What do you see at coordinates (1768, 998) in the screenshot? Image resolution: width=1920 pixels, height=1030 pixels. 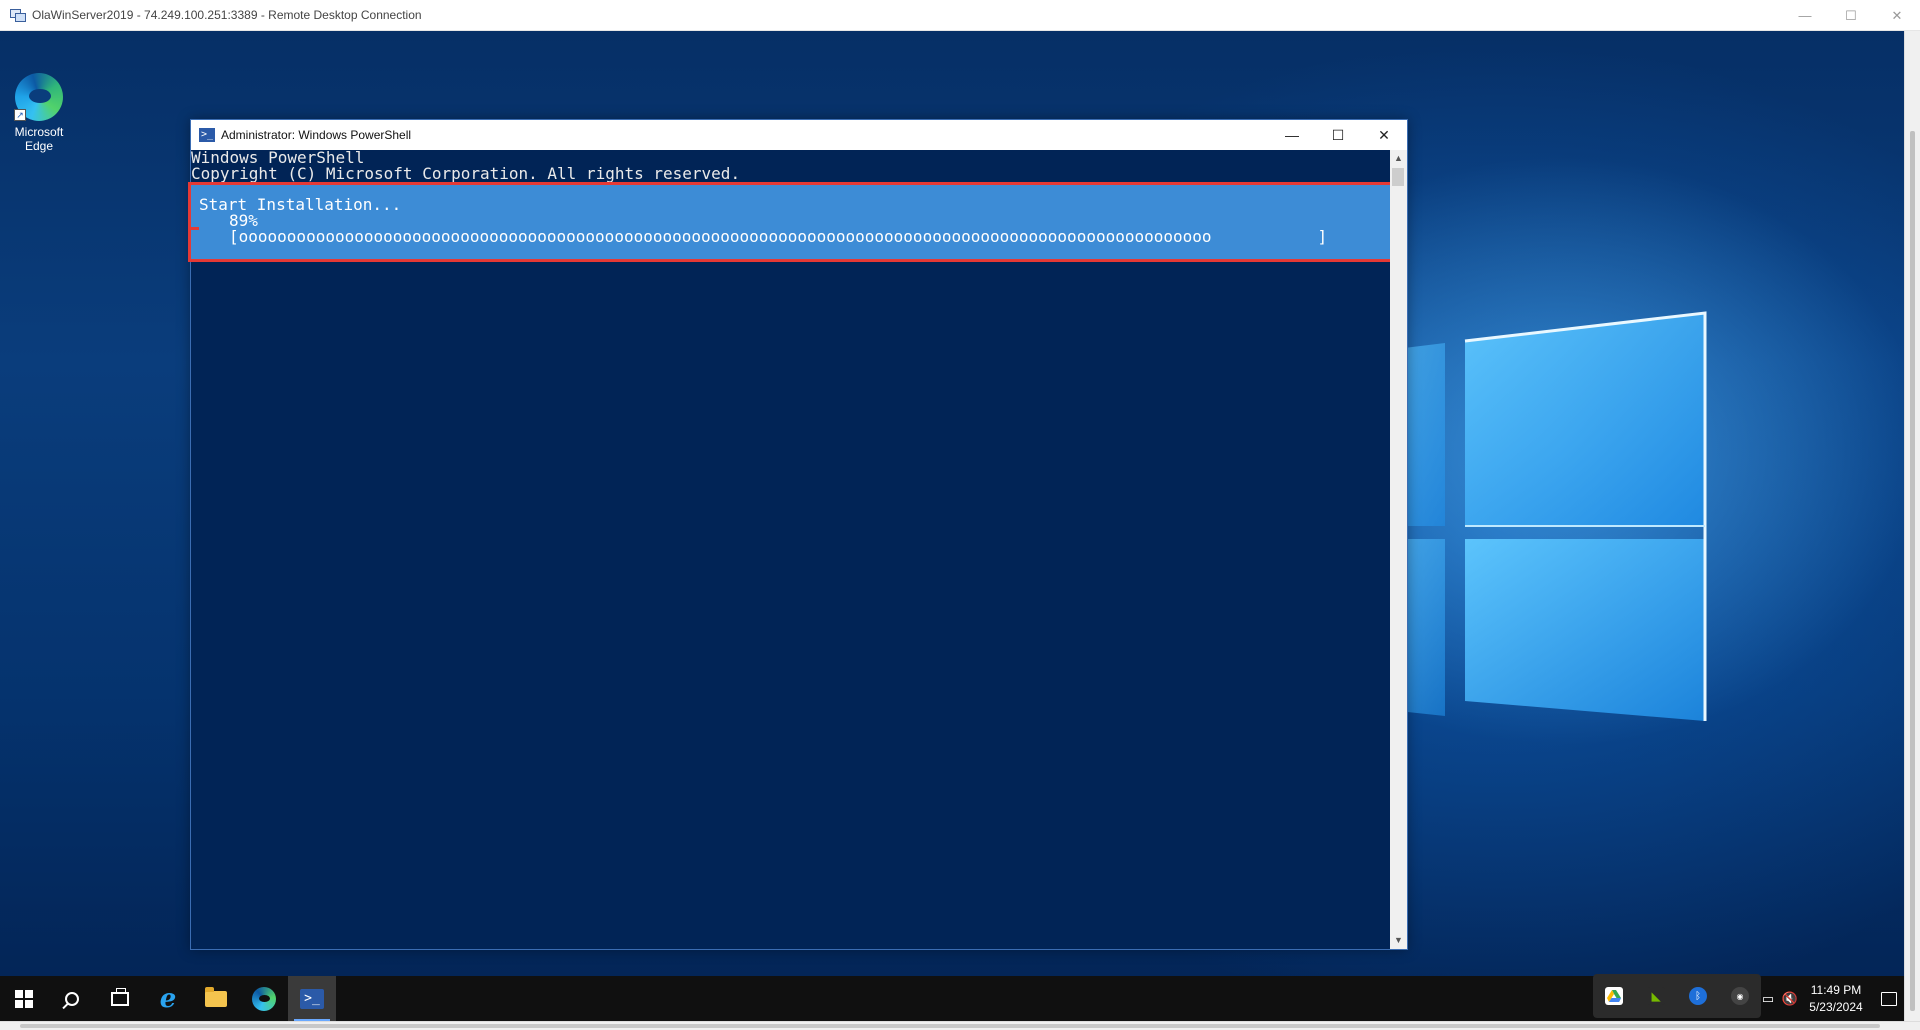 I see `network-icon: ▭` at bounding box center [1768, 998].